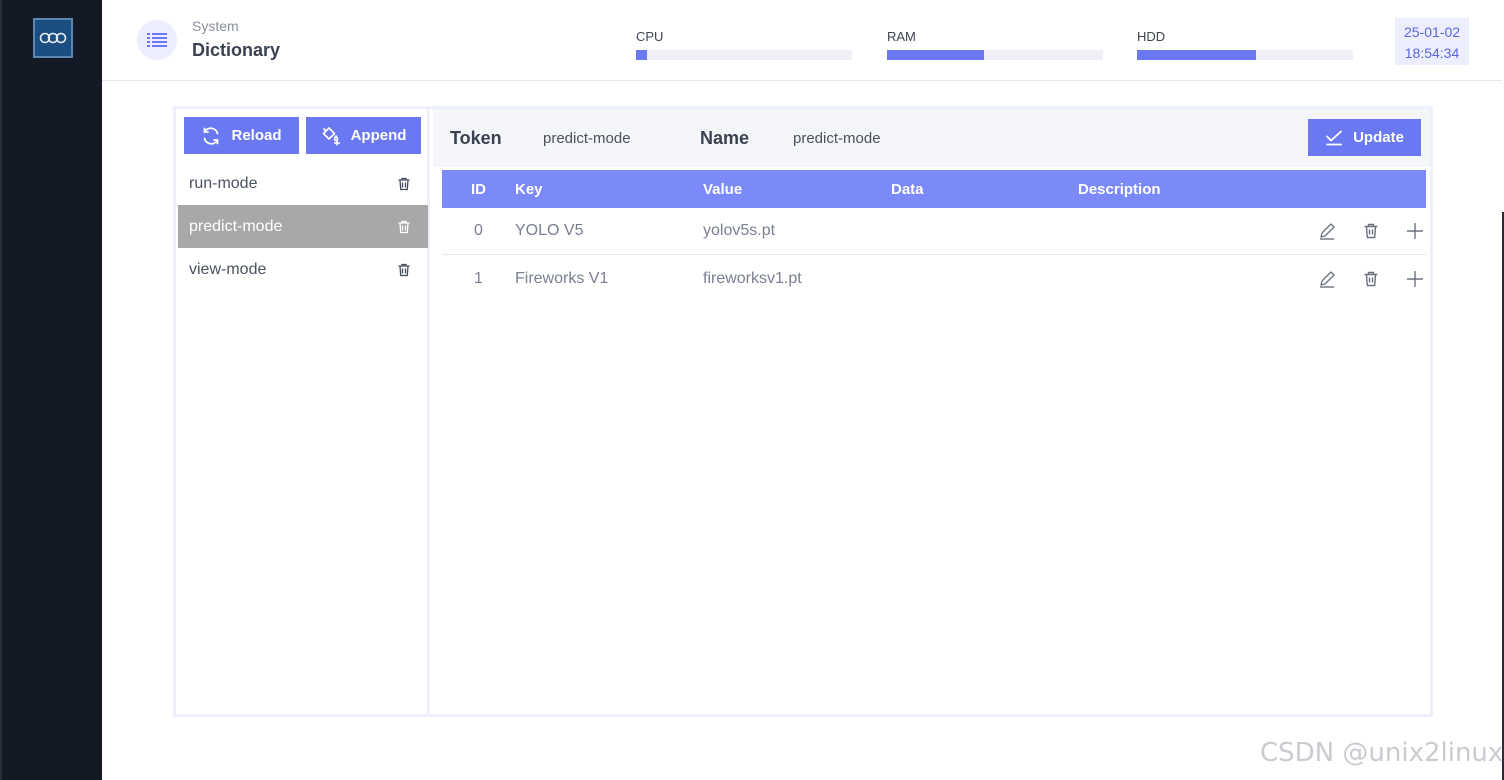  Describe the element at coordinates (1245, 44) in the screenshot. I see `hdd-meter: HDD` at that location.